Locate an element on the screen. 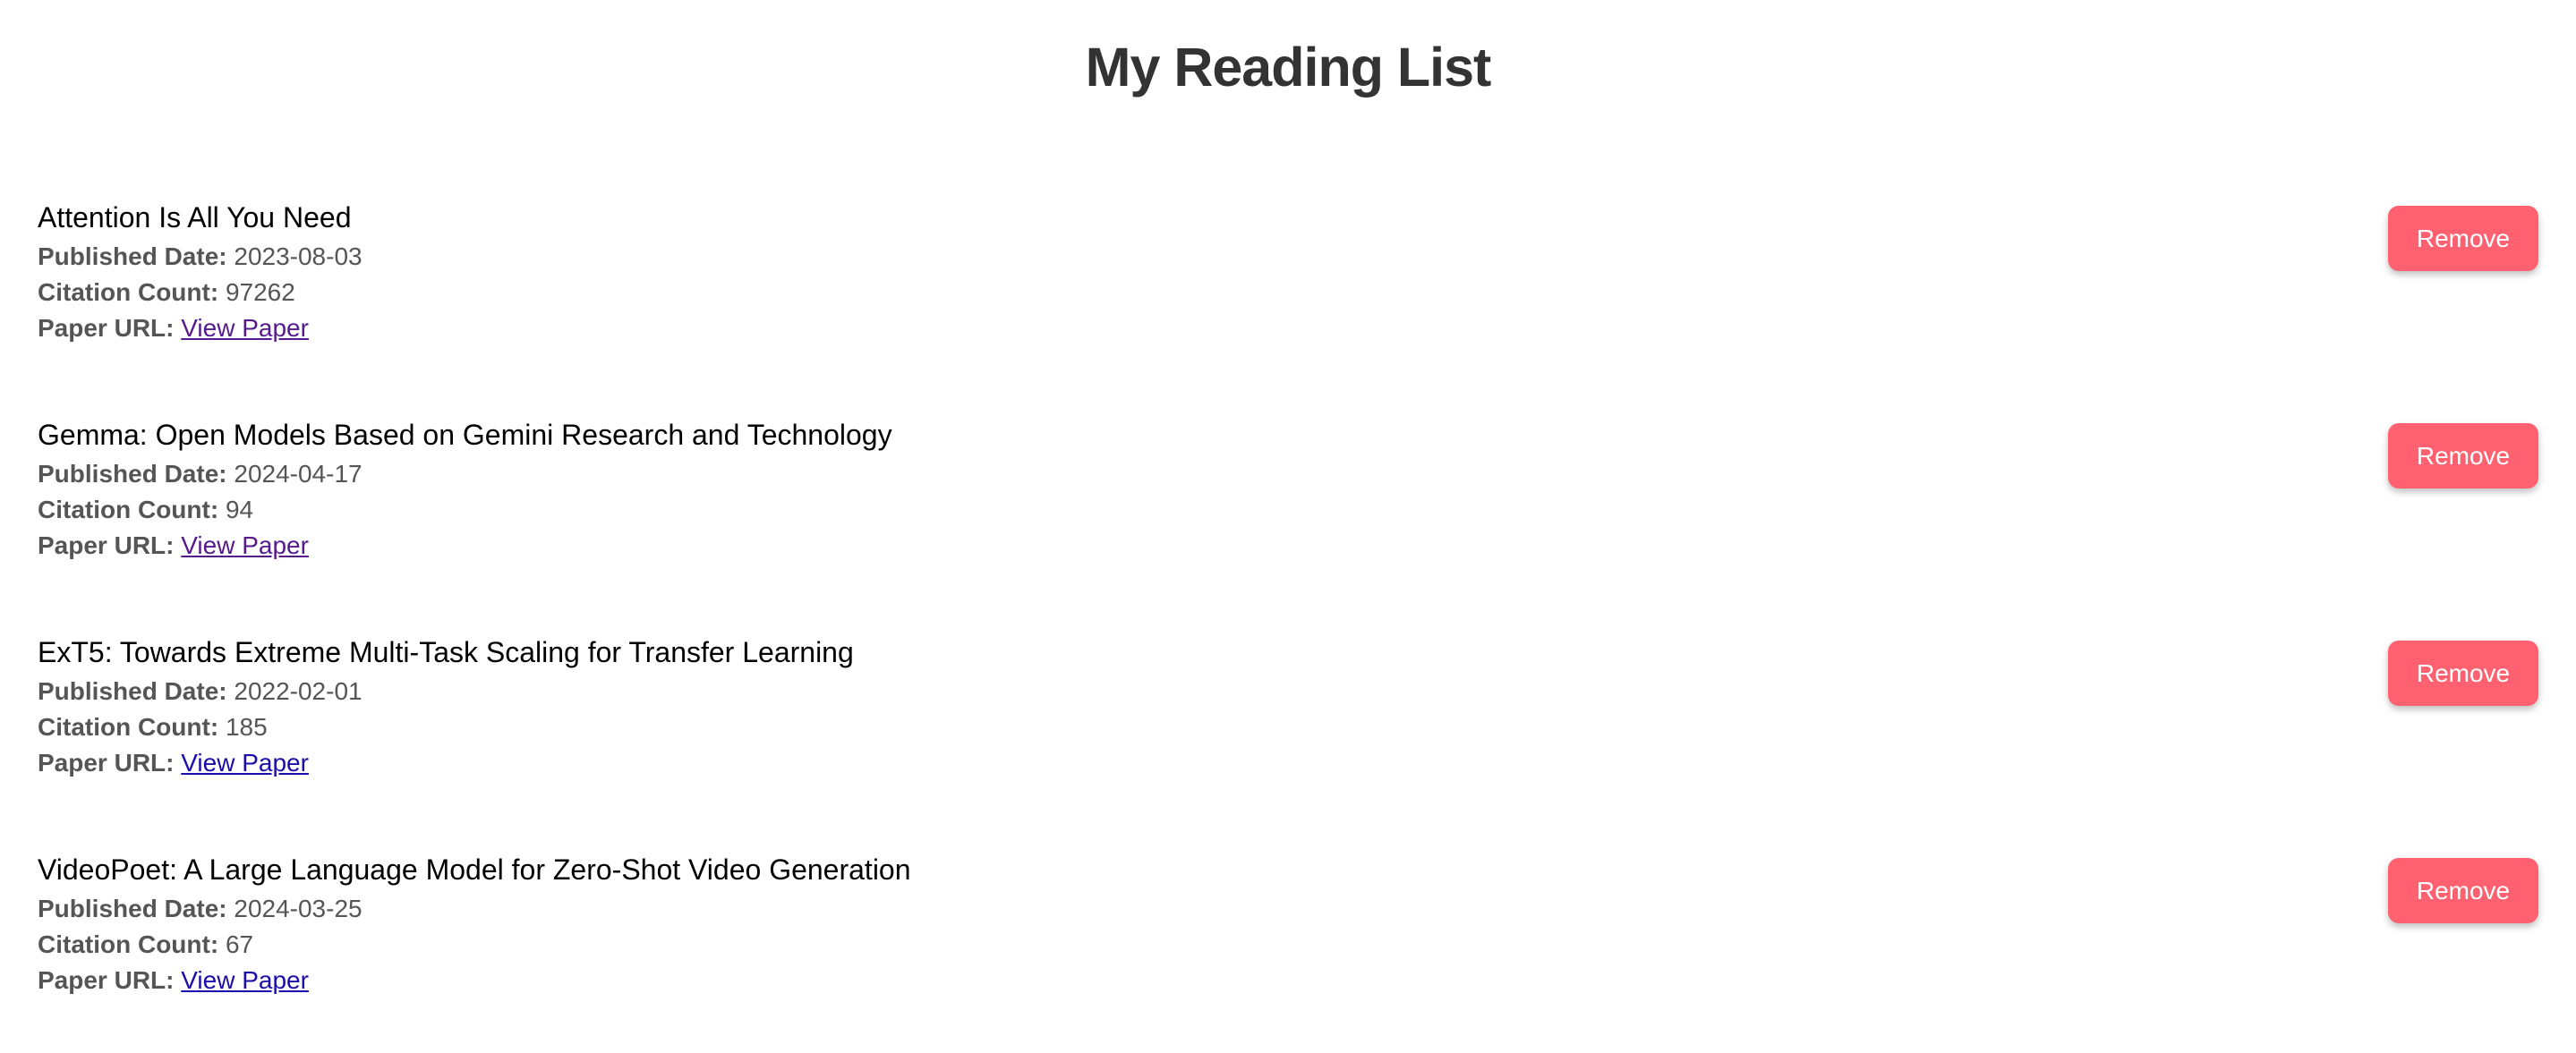  citation-count-value: 97262 is located at coordinates (260, 292).